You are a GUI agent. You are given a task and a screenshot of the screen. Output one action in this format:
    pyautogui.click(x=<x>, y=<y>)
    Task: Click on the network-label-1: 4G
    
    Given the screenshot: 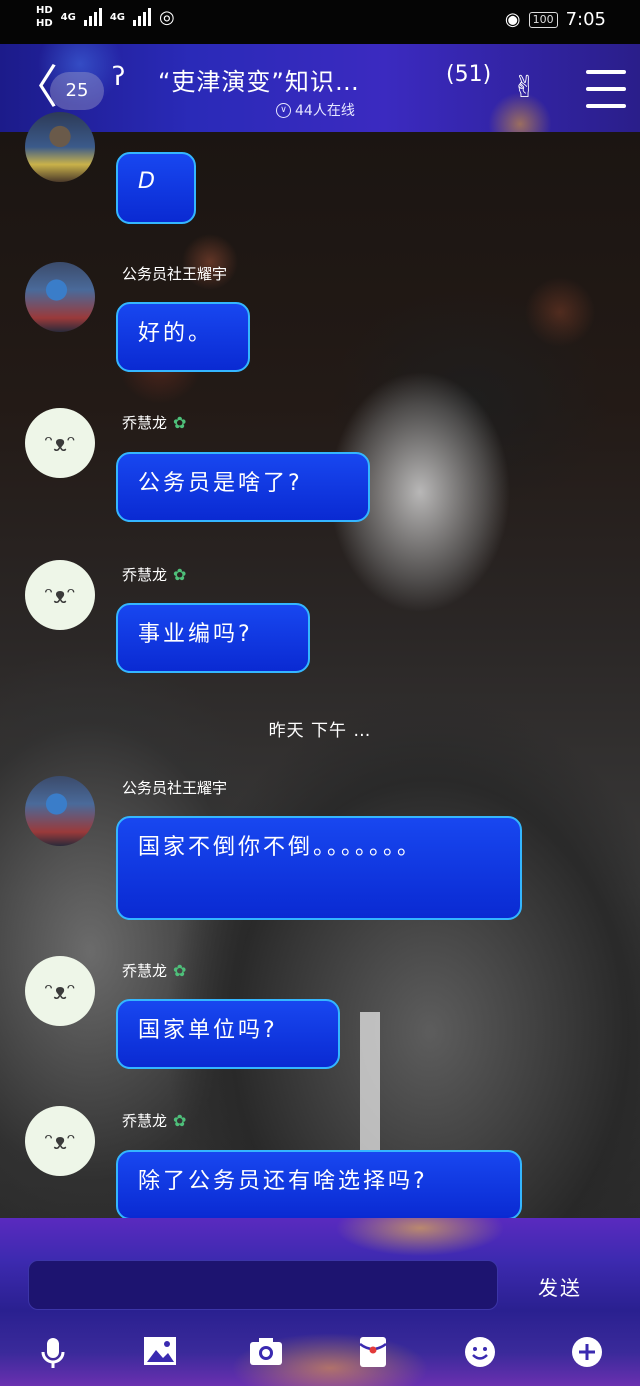 What is the action you would take?
    pyautogui.click(x=68, y=17)
    